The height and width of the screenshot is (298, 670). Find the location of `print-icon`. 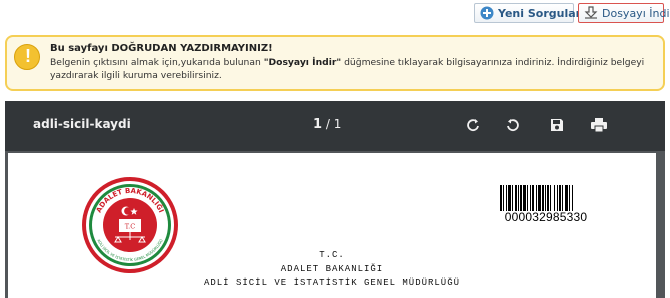

print-icon is located at coordinates (599, 125).